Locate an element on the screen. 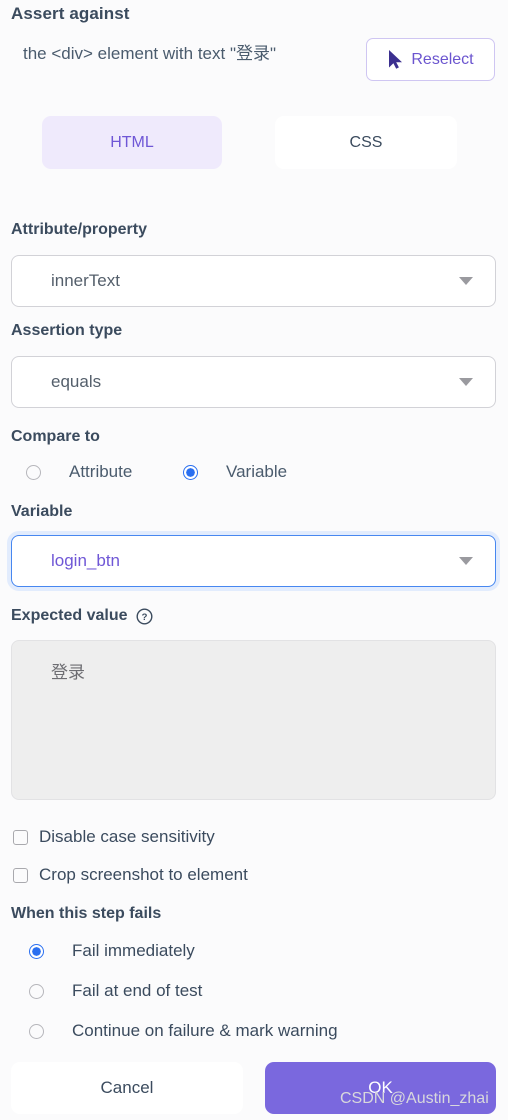 The image size is (508, 1120). assertion-type-value: equals is located at coordinates (76, 381).